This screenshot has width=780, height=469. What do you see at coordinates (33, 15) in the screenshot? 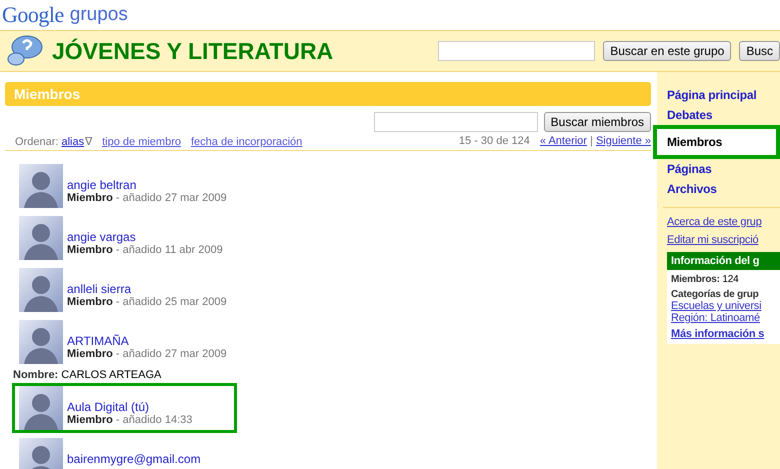
I see `logo-brand: Google` at bounding box center [33, 15].